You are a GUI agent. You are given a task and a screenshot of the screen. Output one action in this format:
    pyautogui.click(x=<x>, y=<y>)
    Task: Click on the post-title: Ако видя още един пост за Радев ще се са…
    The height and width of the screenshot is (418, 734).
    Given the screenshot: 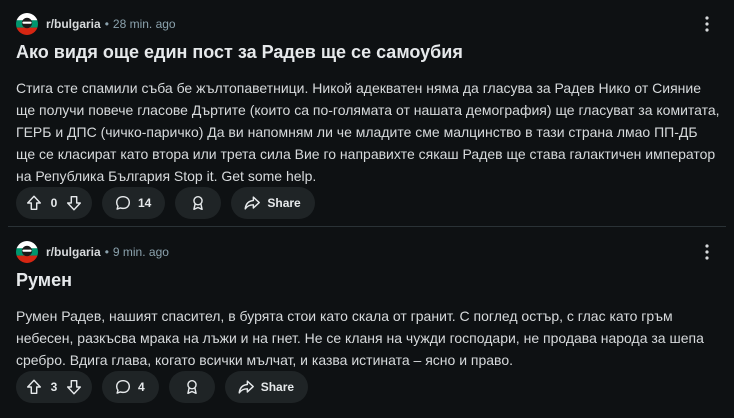 What is the action you would take?
    pyautogui.click(x=239, y=52)
    